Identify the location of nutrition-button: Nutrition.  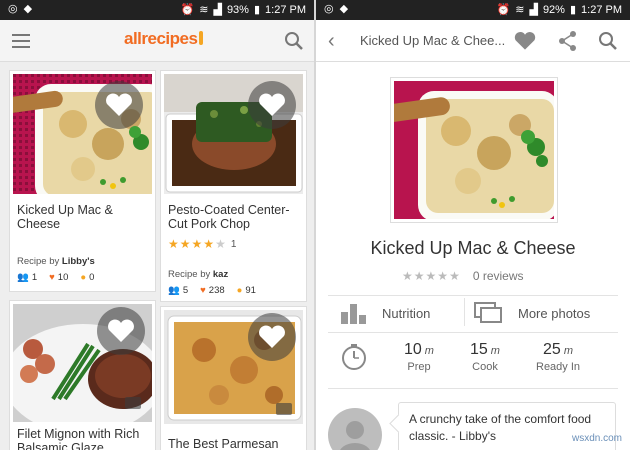
(385, 313).